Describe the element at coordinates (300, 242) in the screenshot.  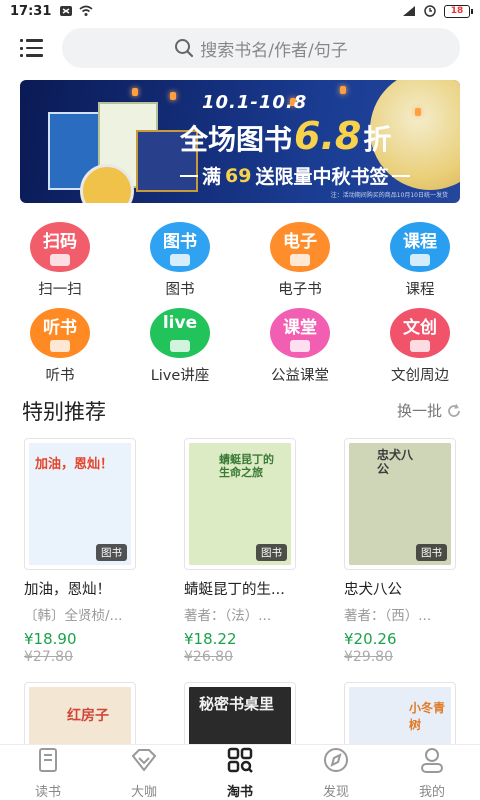
I see `category-icon-text: 电子` at that location.